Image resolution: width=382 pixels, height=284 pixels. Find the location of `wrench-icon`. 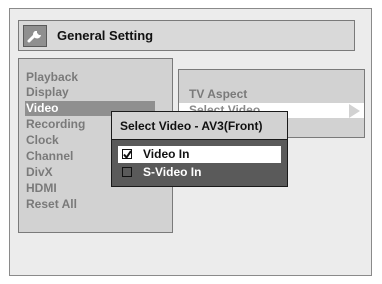

wrench-icon is located at coordinates (35, 35).